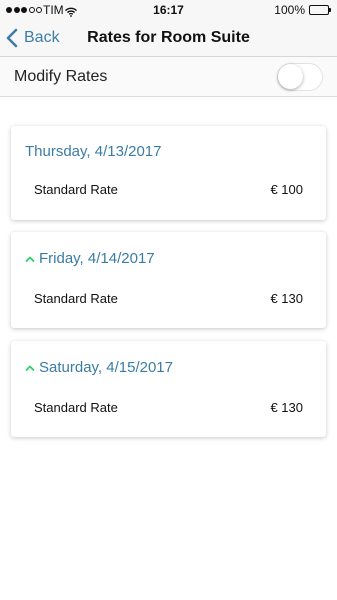  Describe the element at coordinates (289, 10) in the screenshot. I see `battery-percentage: 100%` at that location.